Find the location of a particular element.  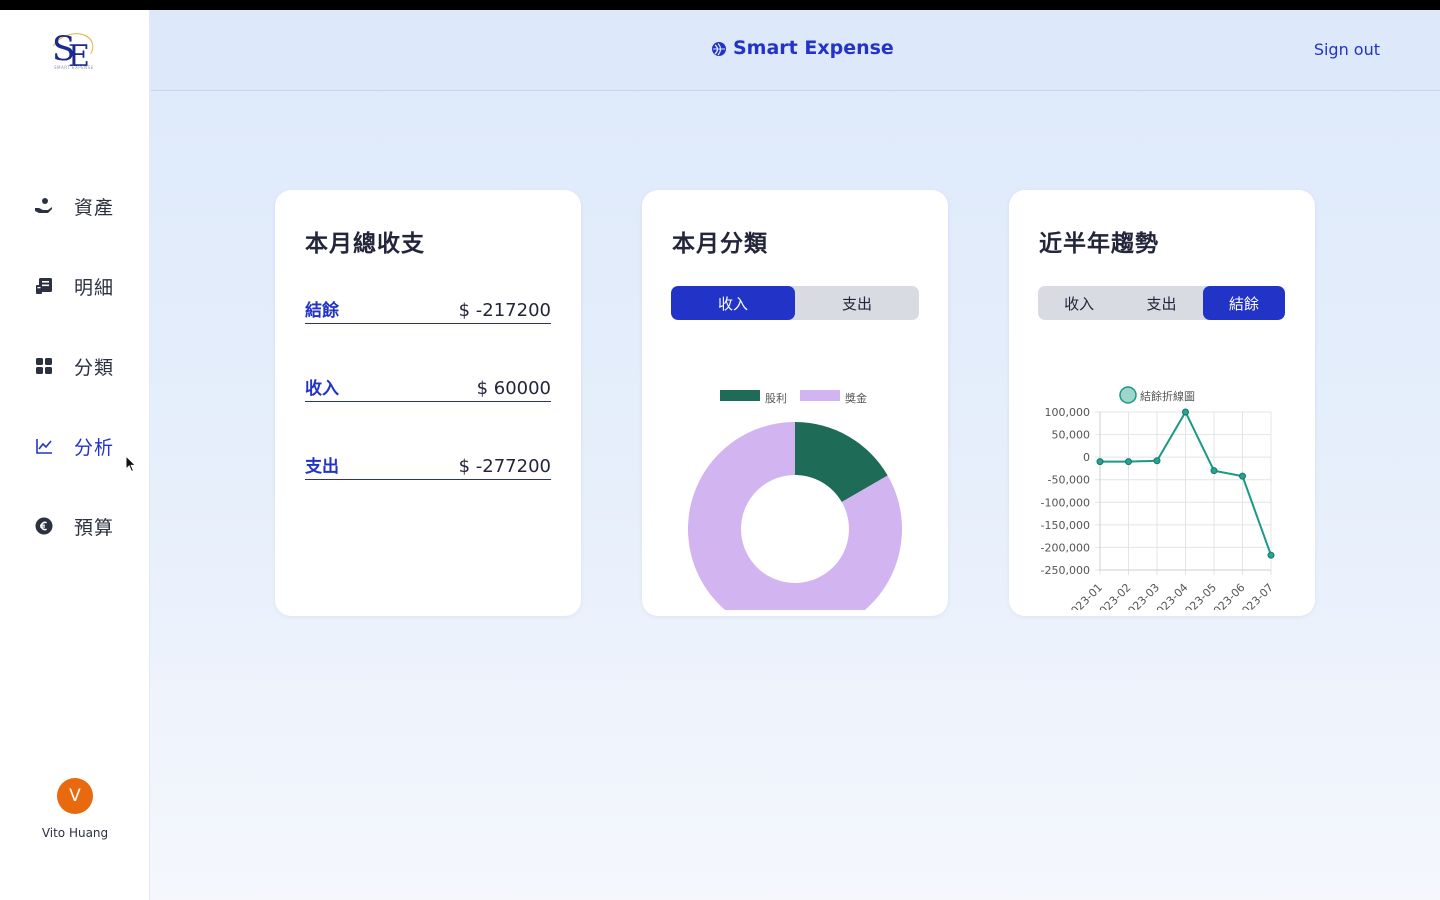

sidebar-item-budget: 預算 is located at coordinates (89, 526).